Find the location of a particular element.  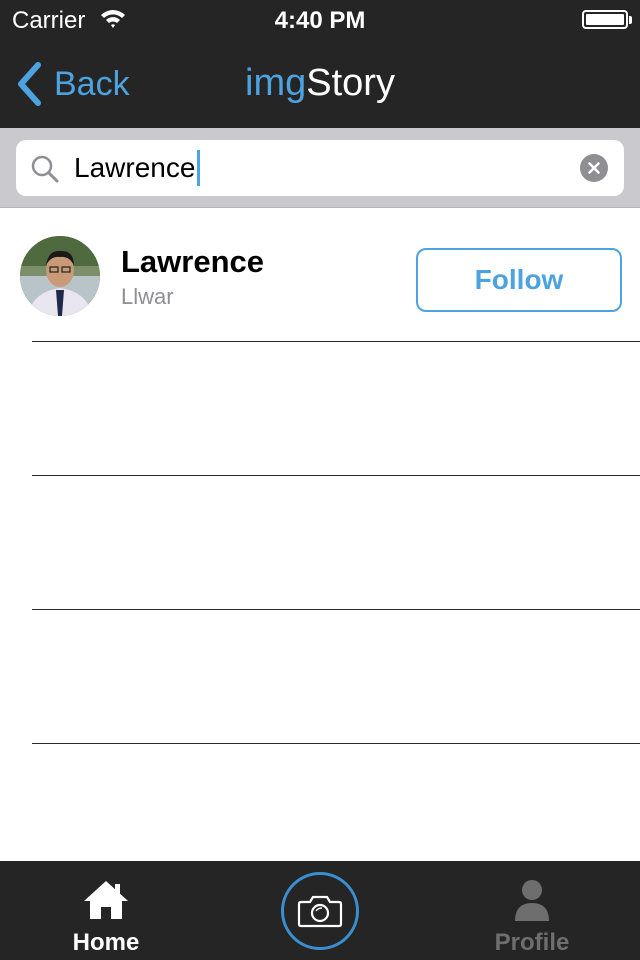

app-title-story: Story is located at coordinates (350, 83).